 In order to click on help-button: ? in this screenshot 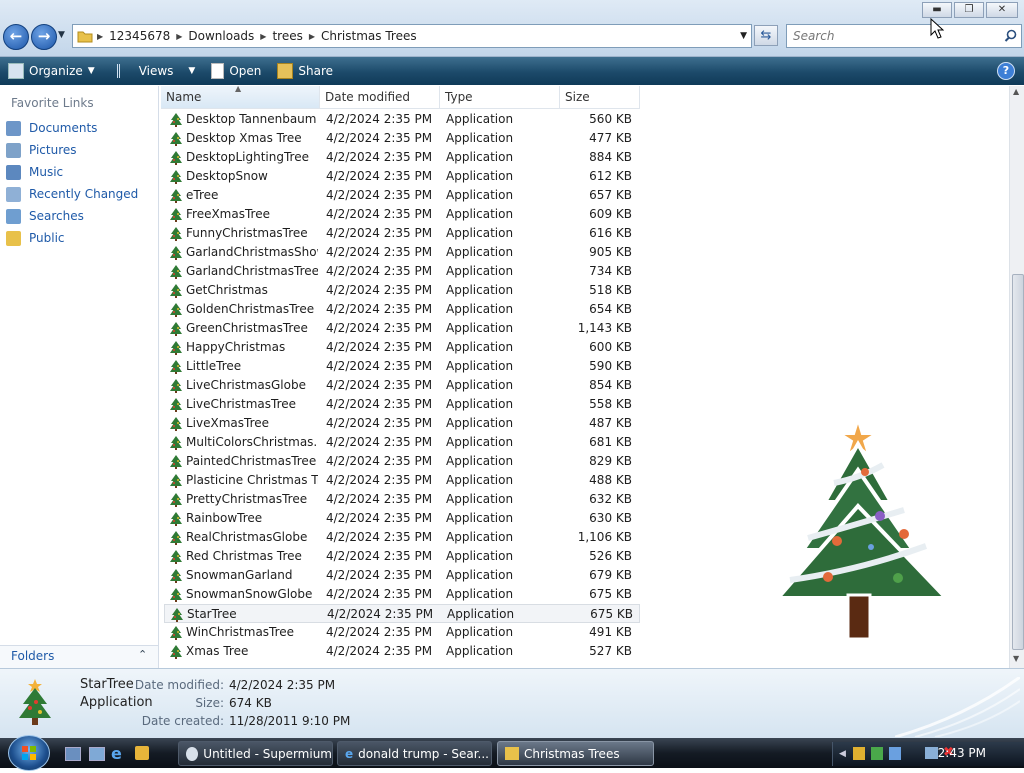, I will do `click(1006, 71)`.